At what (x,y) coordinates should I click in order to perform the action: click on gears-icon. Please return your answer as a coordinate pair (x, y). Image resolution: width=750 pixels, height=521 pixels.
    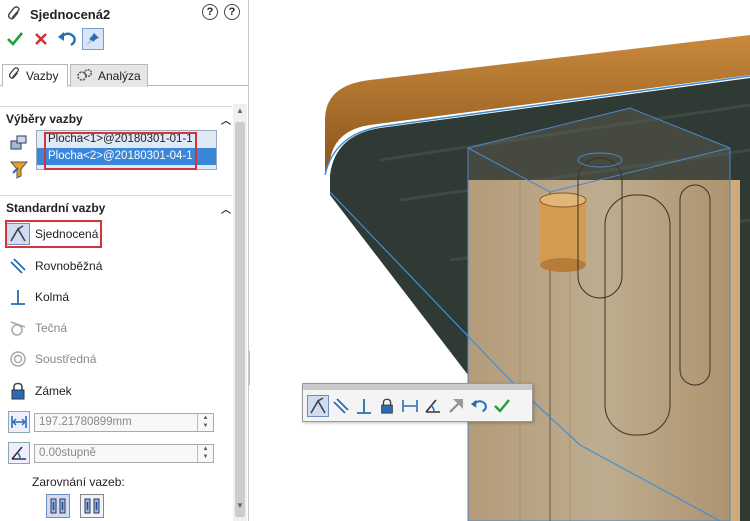
    Looking at the image, I should click on (85, 76).